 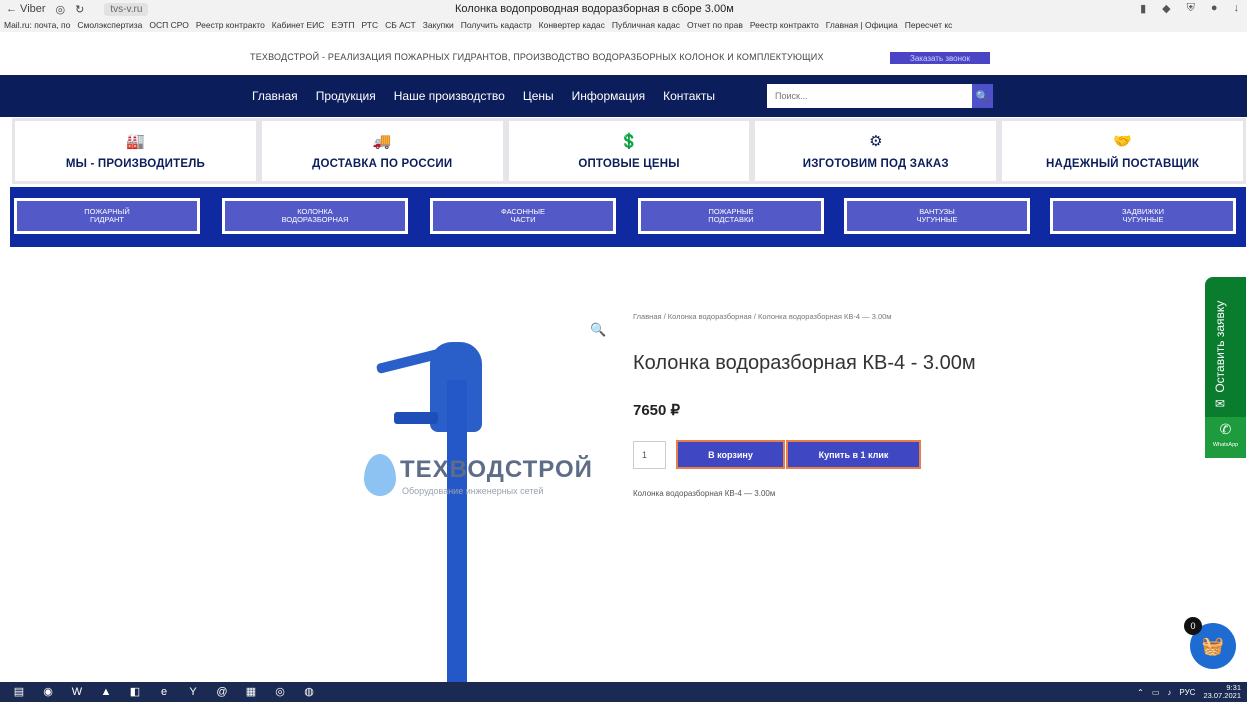 I want to click on search-icon: 🔍, so click(x=982, y=96).